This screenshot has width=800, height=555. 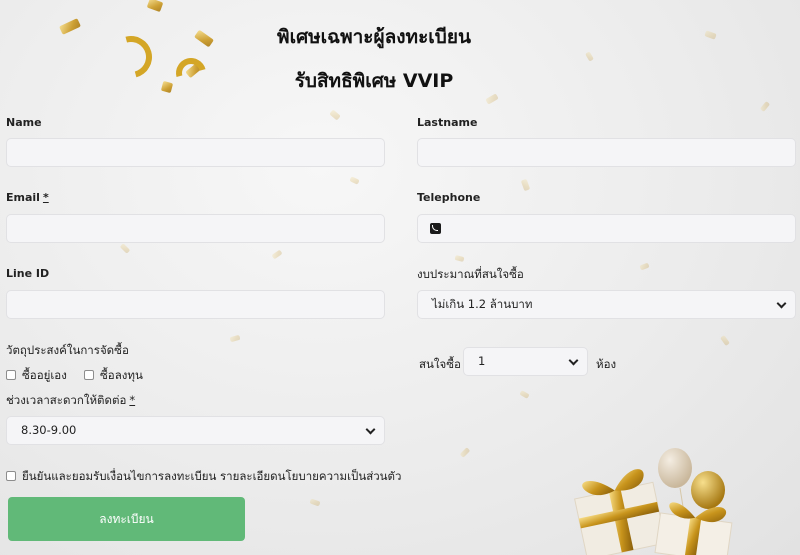 What do you see at coordinates (49, 430) in the screenshot?
I see `contact-time-value: 8.30-9.00` at bounding box center [49, 430].